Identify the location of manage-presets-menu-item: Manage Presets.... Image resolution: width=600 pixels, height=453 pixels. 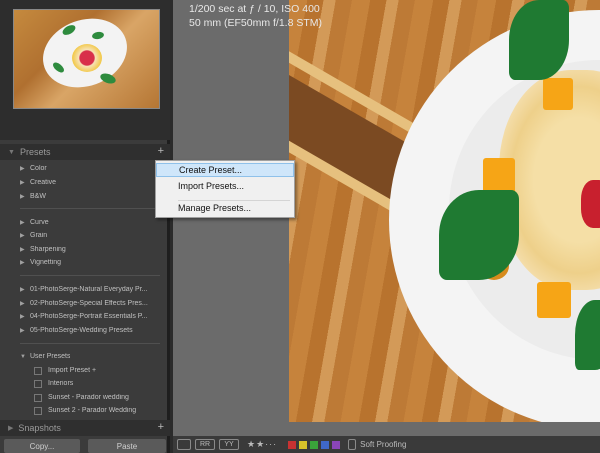
(225, 208).